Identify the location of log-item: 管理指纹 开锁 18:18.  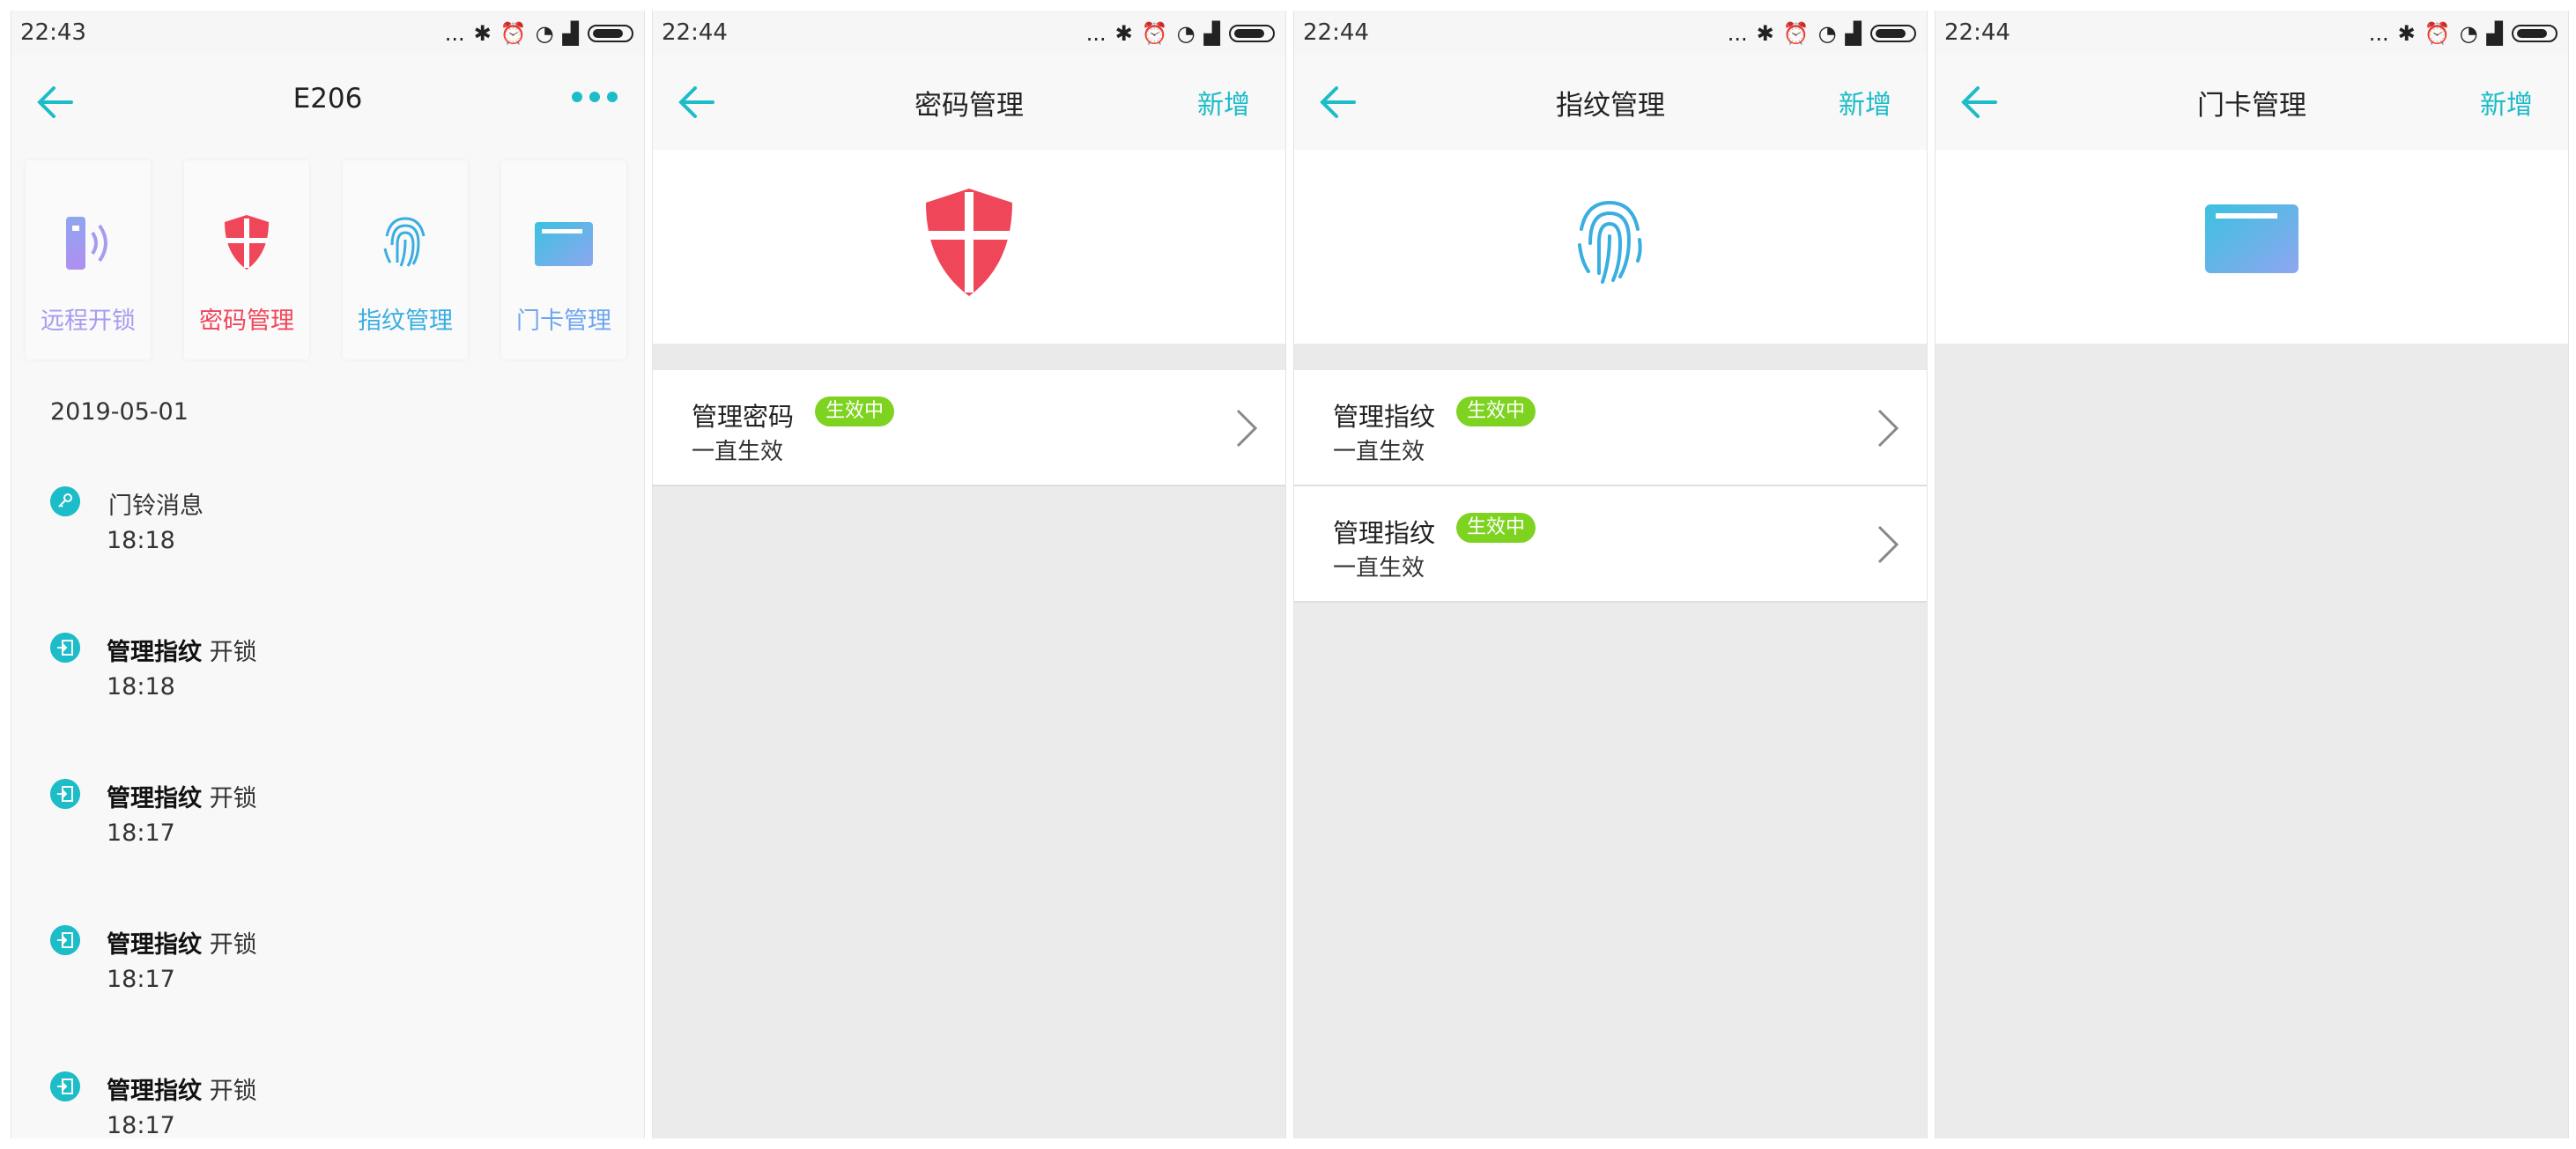
(332, 685).